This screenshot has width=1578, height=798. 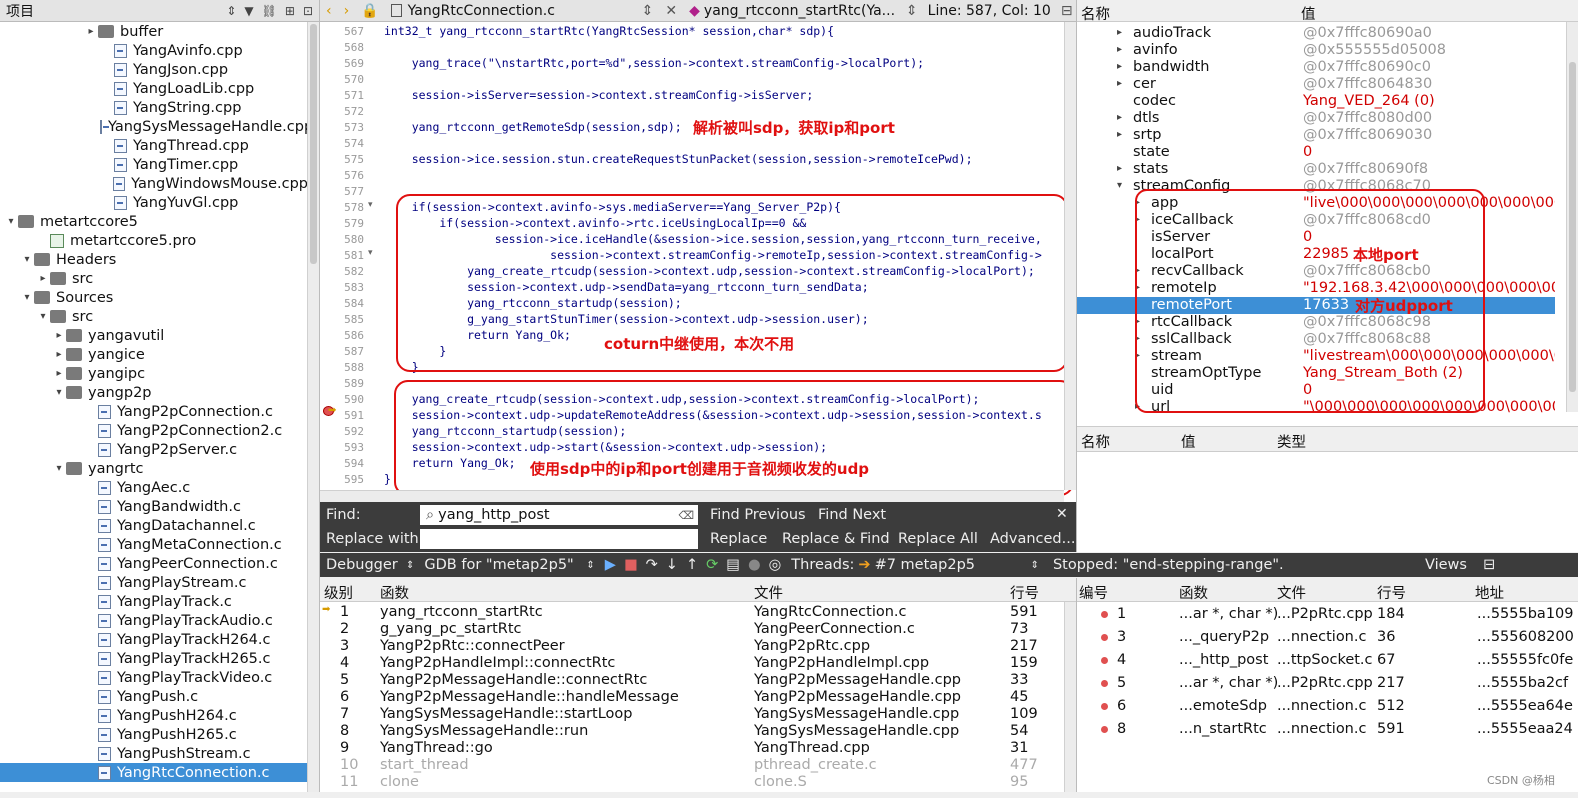 I want to click on tree-item: ▾ src, so click(x=154, y=316).